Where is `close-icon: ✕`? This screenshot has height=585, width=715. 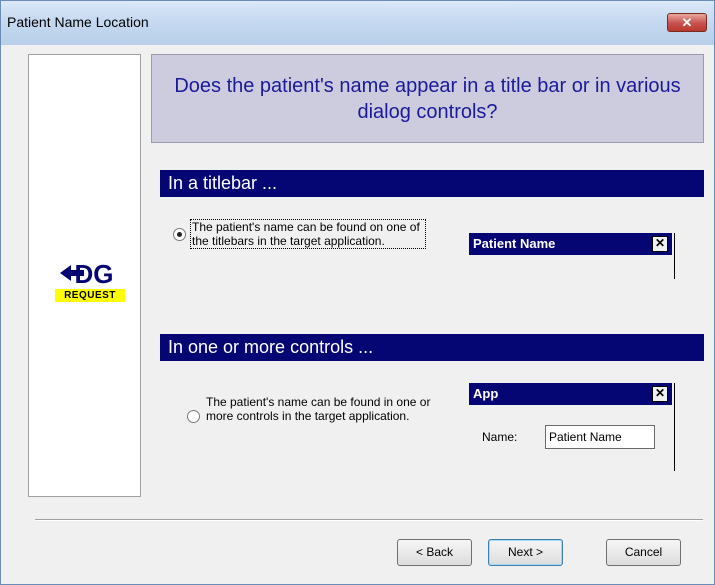
close-icon: ✕ is located at coordinates (687, 22).